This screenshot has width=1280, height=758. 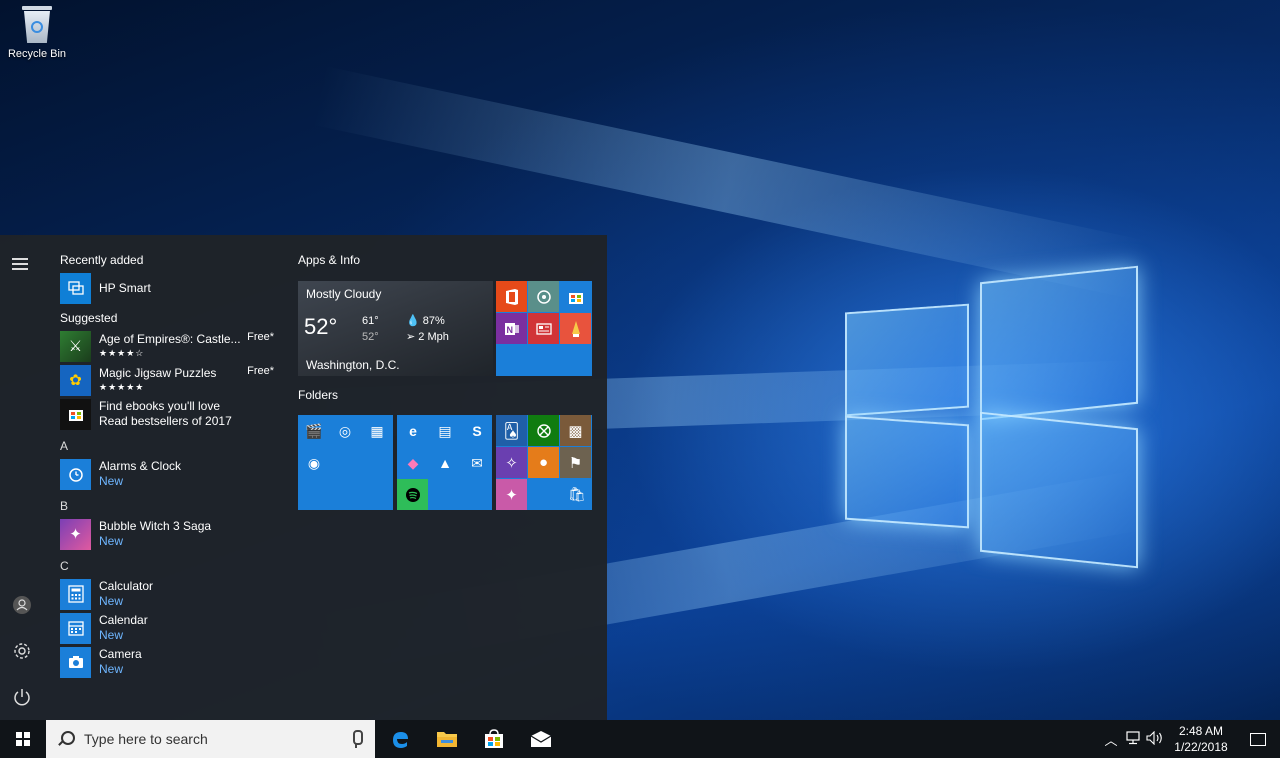 What do you see at coordinates (370, 337) in the screenshot?
I see `weather-low: 52°` at bounding box center [370, 337].